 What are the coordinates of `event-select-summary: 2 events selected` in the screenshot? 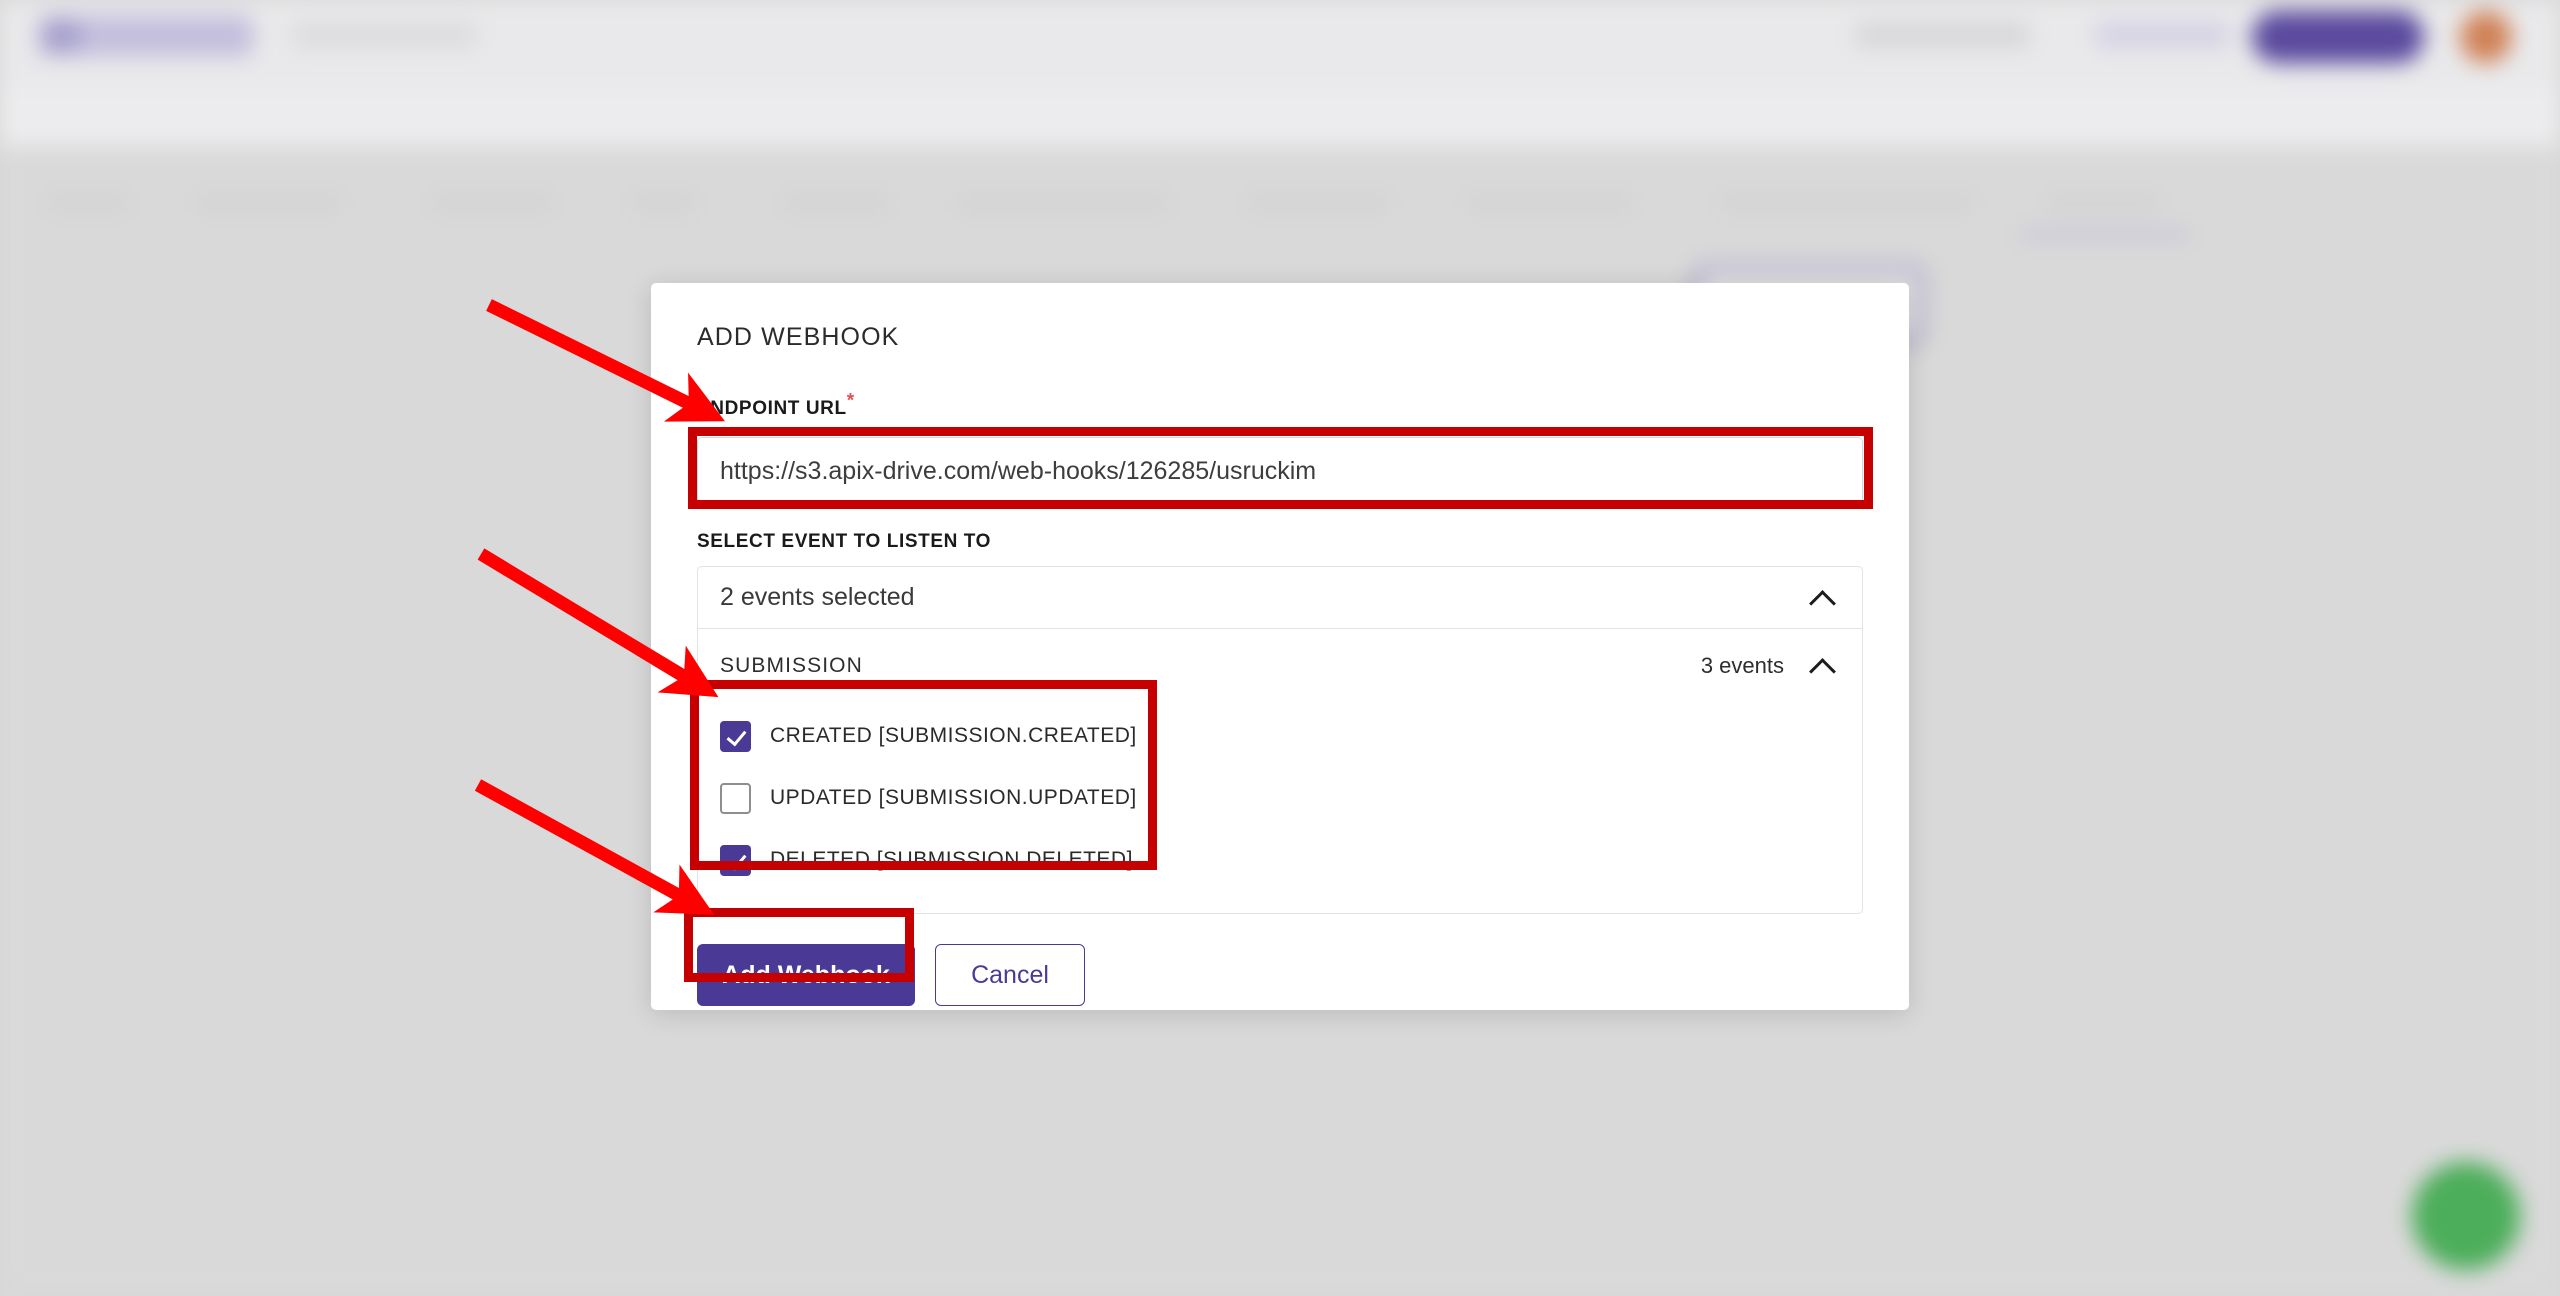 It's located at (817, 597).